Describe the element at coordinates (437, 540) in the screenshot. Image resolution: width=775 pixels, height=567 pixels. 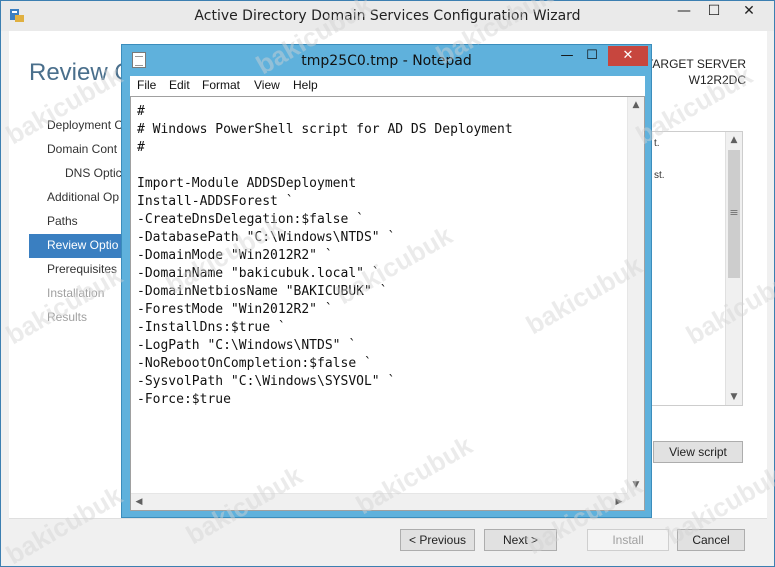
I see `previous-button: < Previous` at that location.